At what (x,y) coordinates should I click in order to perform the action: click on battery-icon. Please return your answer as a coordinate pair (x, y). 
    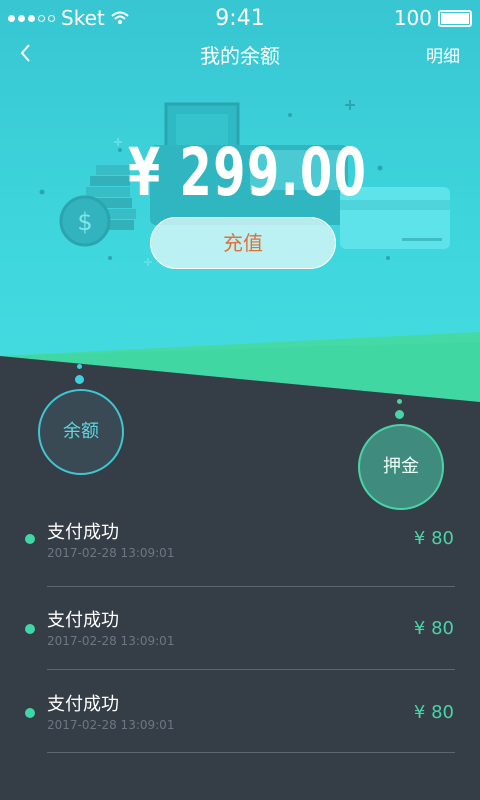
    Looking at the image, I should click on (455, 18).